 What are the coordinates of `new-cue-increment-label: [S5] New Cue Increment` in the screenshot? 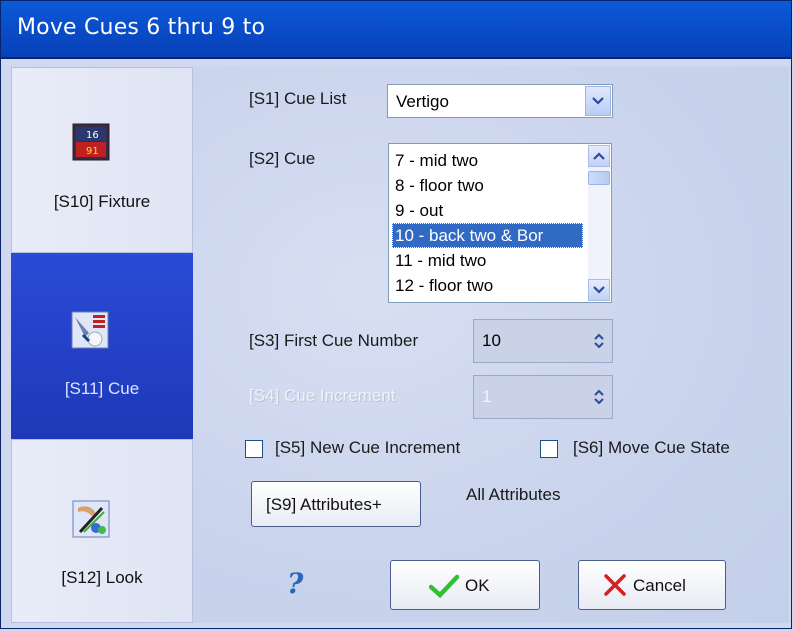 It's located at (367, 448).